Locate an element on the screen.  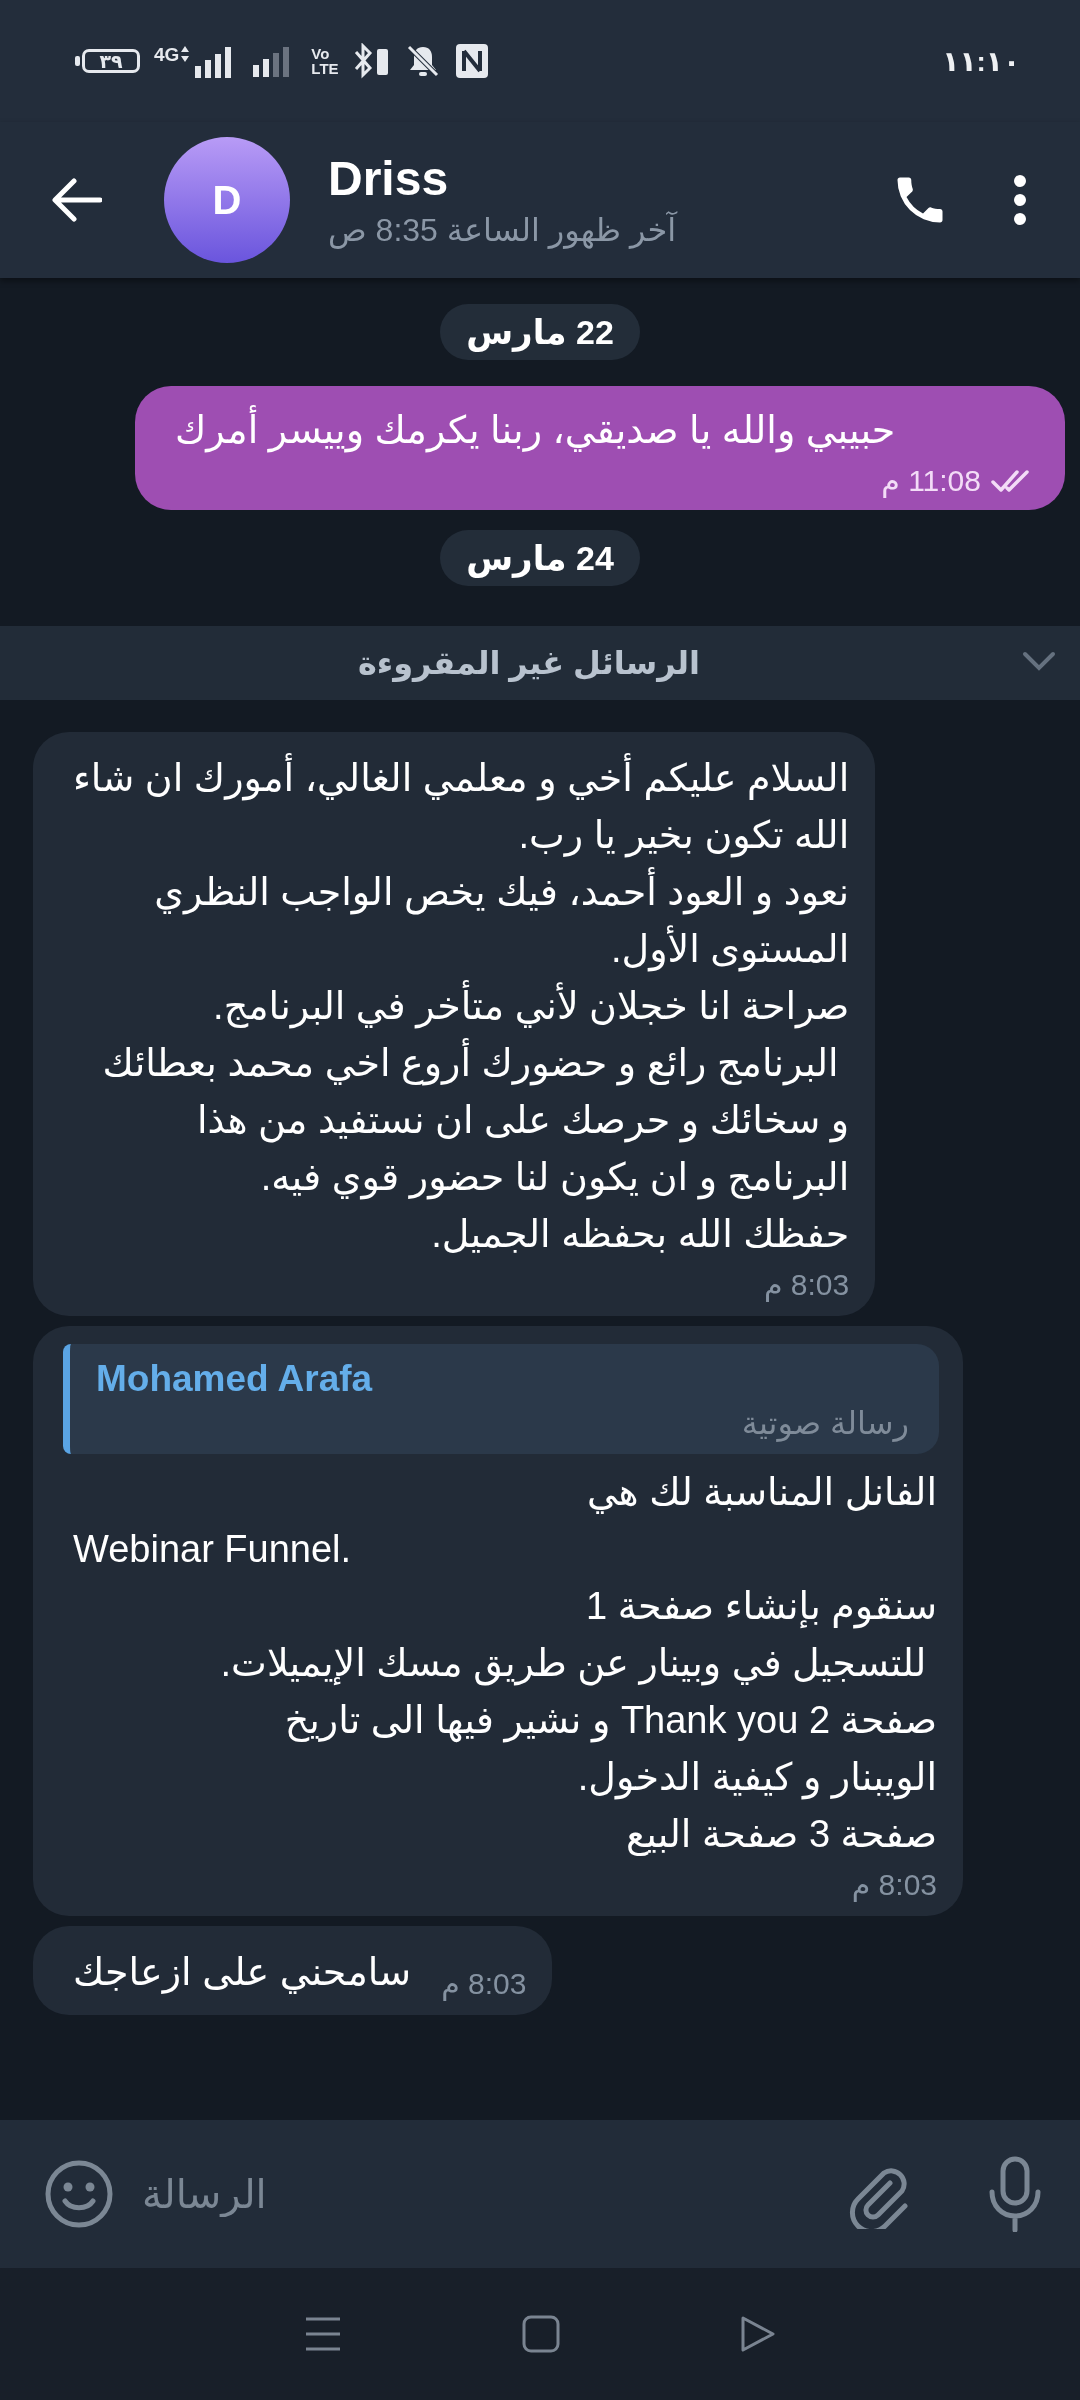
square-icon is located at coordinates (541, 2334).